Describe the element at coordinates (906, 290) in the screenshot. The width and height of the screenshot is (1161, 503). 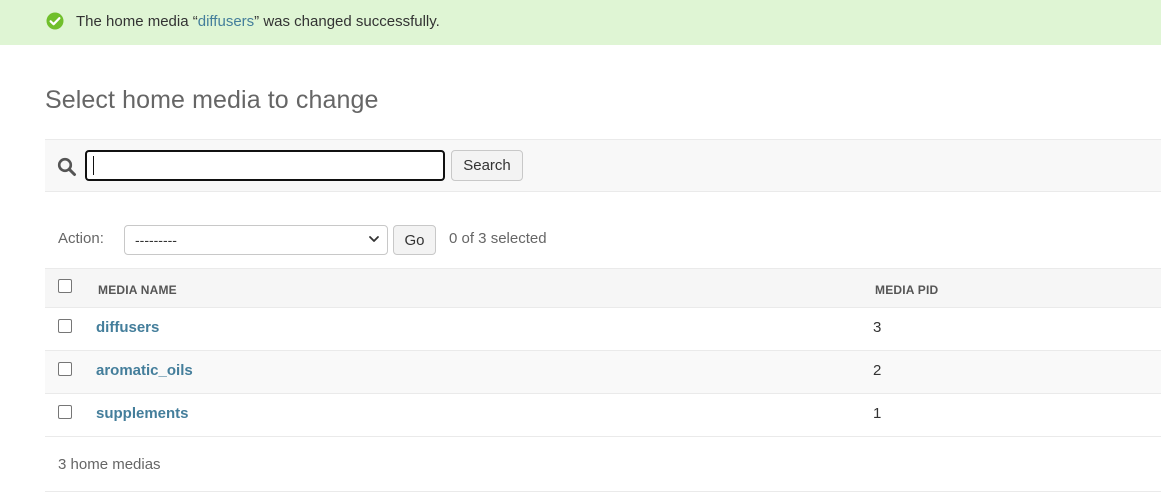
I see `column-header-media-pid: MEDIA PID` at that location.